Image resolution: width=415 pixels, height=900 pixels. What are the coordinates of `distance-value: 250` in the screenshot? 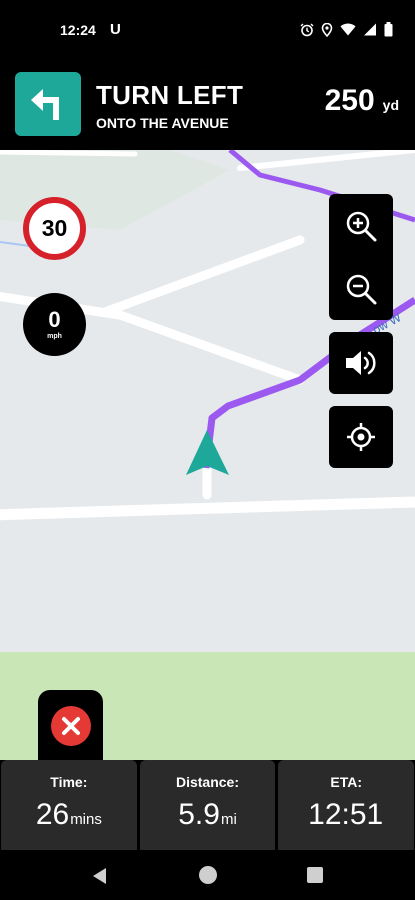 It's located at (349, 100).